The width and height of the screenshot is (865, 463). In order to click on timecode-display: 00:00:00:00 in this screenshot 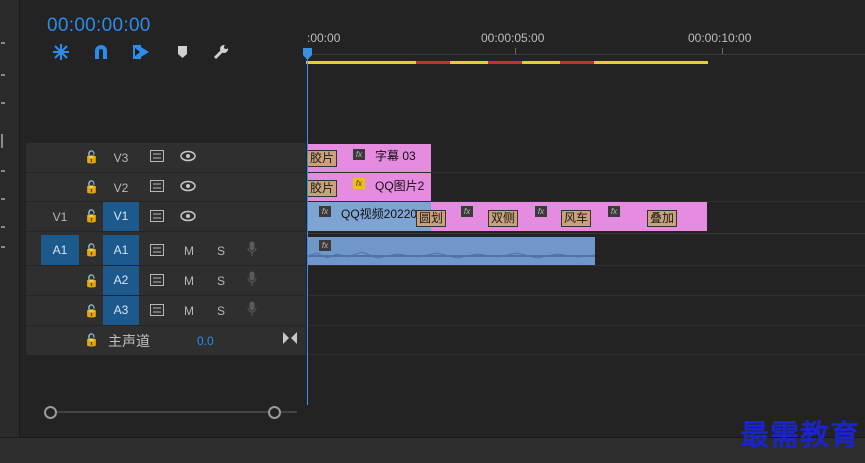, I will do `click(99, 26)`.